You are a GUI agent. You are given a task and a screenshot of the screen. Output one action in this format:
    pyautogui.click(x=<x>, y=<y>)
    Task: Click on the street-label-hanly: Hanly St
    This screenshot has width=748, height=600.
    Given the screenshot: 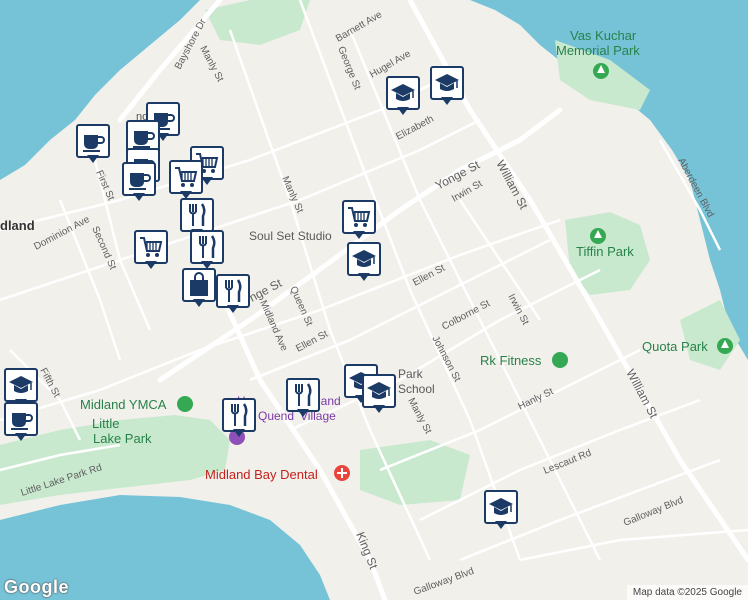 What is the action you would take?
    pyautogui.click(x=535, y=399)
    